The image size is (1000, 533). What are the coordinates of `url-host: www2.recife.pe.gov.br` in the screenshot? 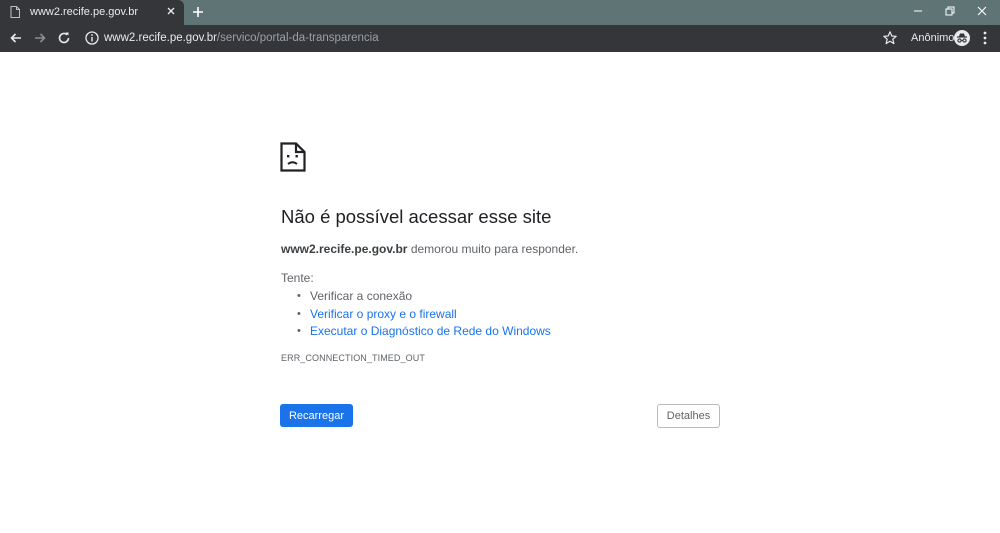 It's located at (160, 38).